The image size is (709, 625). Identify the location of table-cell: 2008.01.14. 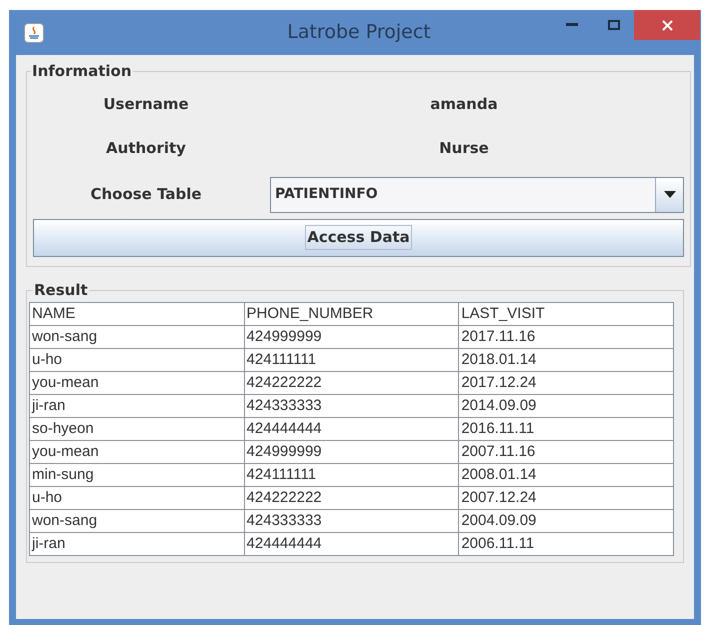
(566, 475).